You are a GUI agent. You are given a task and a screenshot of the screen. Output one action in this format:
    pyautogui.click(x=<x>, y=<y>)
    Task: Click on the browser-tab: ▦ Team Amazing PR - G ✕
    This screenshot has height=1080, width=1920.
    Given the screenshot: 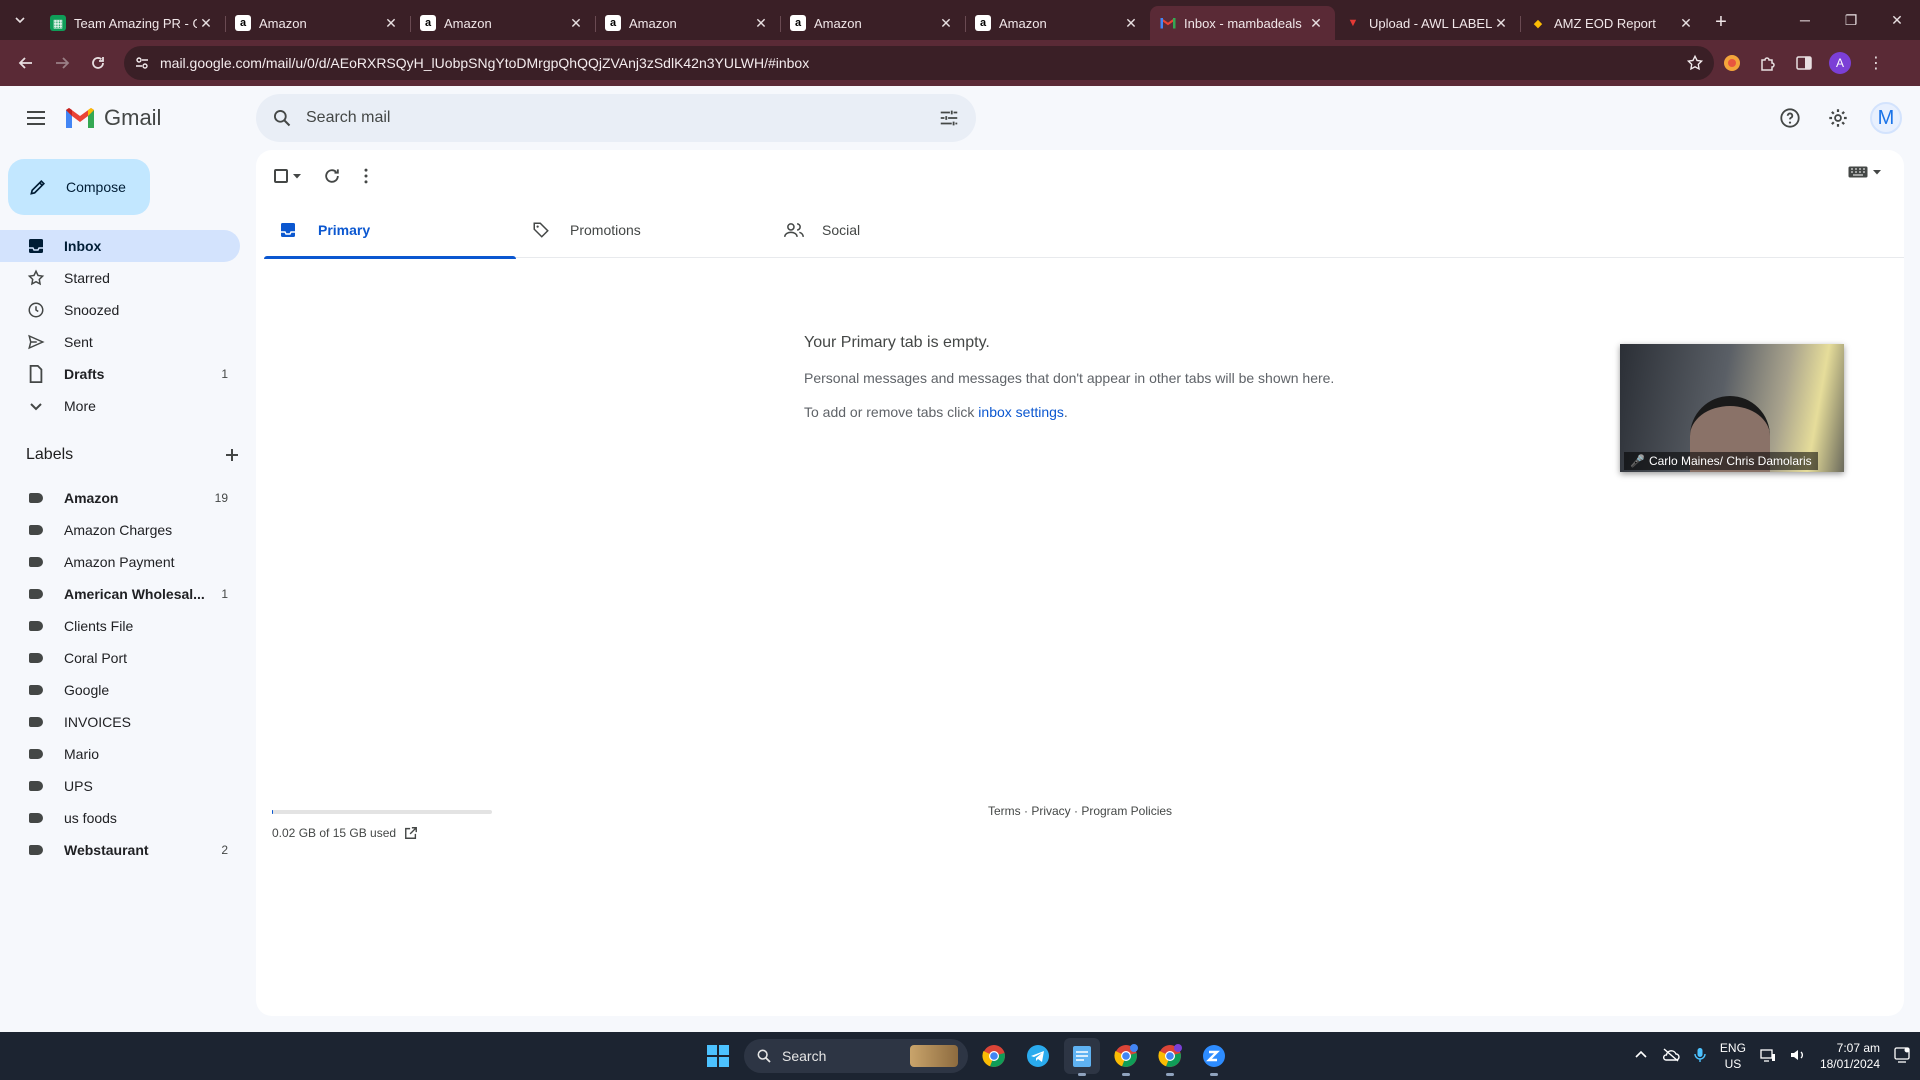 What is the action you would take?
    pyautogui.click(x=132, y=23)
    